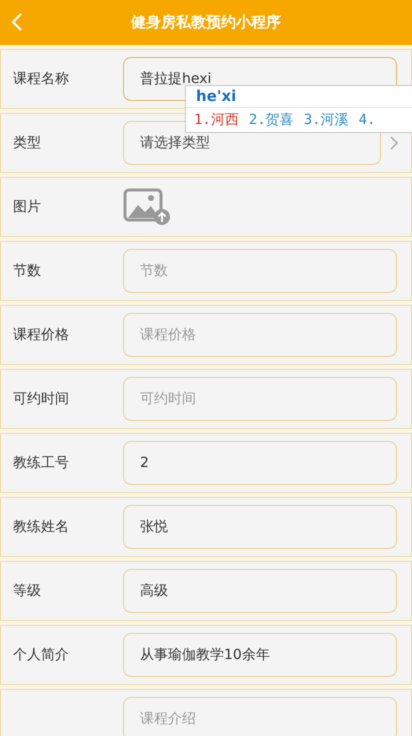 Image resolution: width=412 pixels, height=736 pixels. Describe the element at coordinates (41, 79) in the screenshot. I see `field-label: 课程名称` at that location.